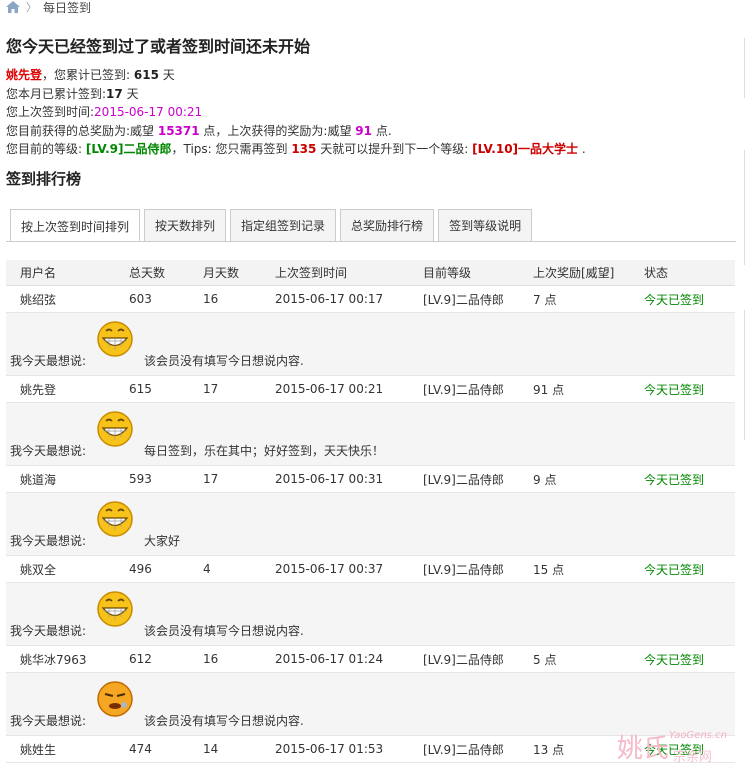  Describe the element at coordinates (221, 273) in the screenshot. I see `header-month-days: 月天数` at that location.